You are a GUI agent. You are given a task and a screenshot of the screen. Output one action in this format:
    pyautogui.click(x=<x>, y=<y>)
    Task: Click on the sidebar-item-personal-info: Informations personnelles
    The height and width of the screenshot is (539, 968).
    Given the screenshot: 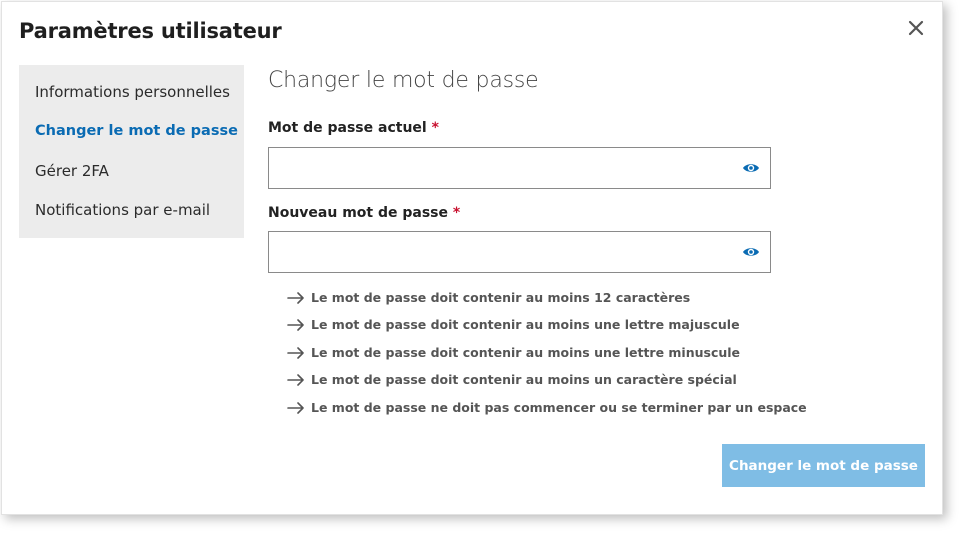 What is the action you would take?
    pyautogui.click(x=132, y=92)
    